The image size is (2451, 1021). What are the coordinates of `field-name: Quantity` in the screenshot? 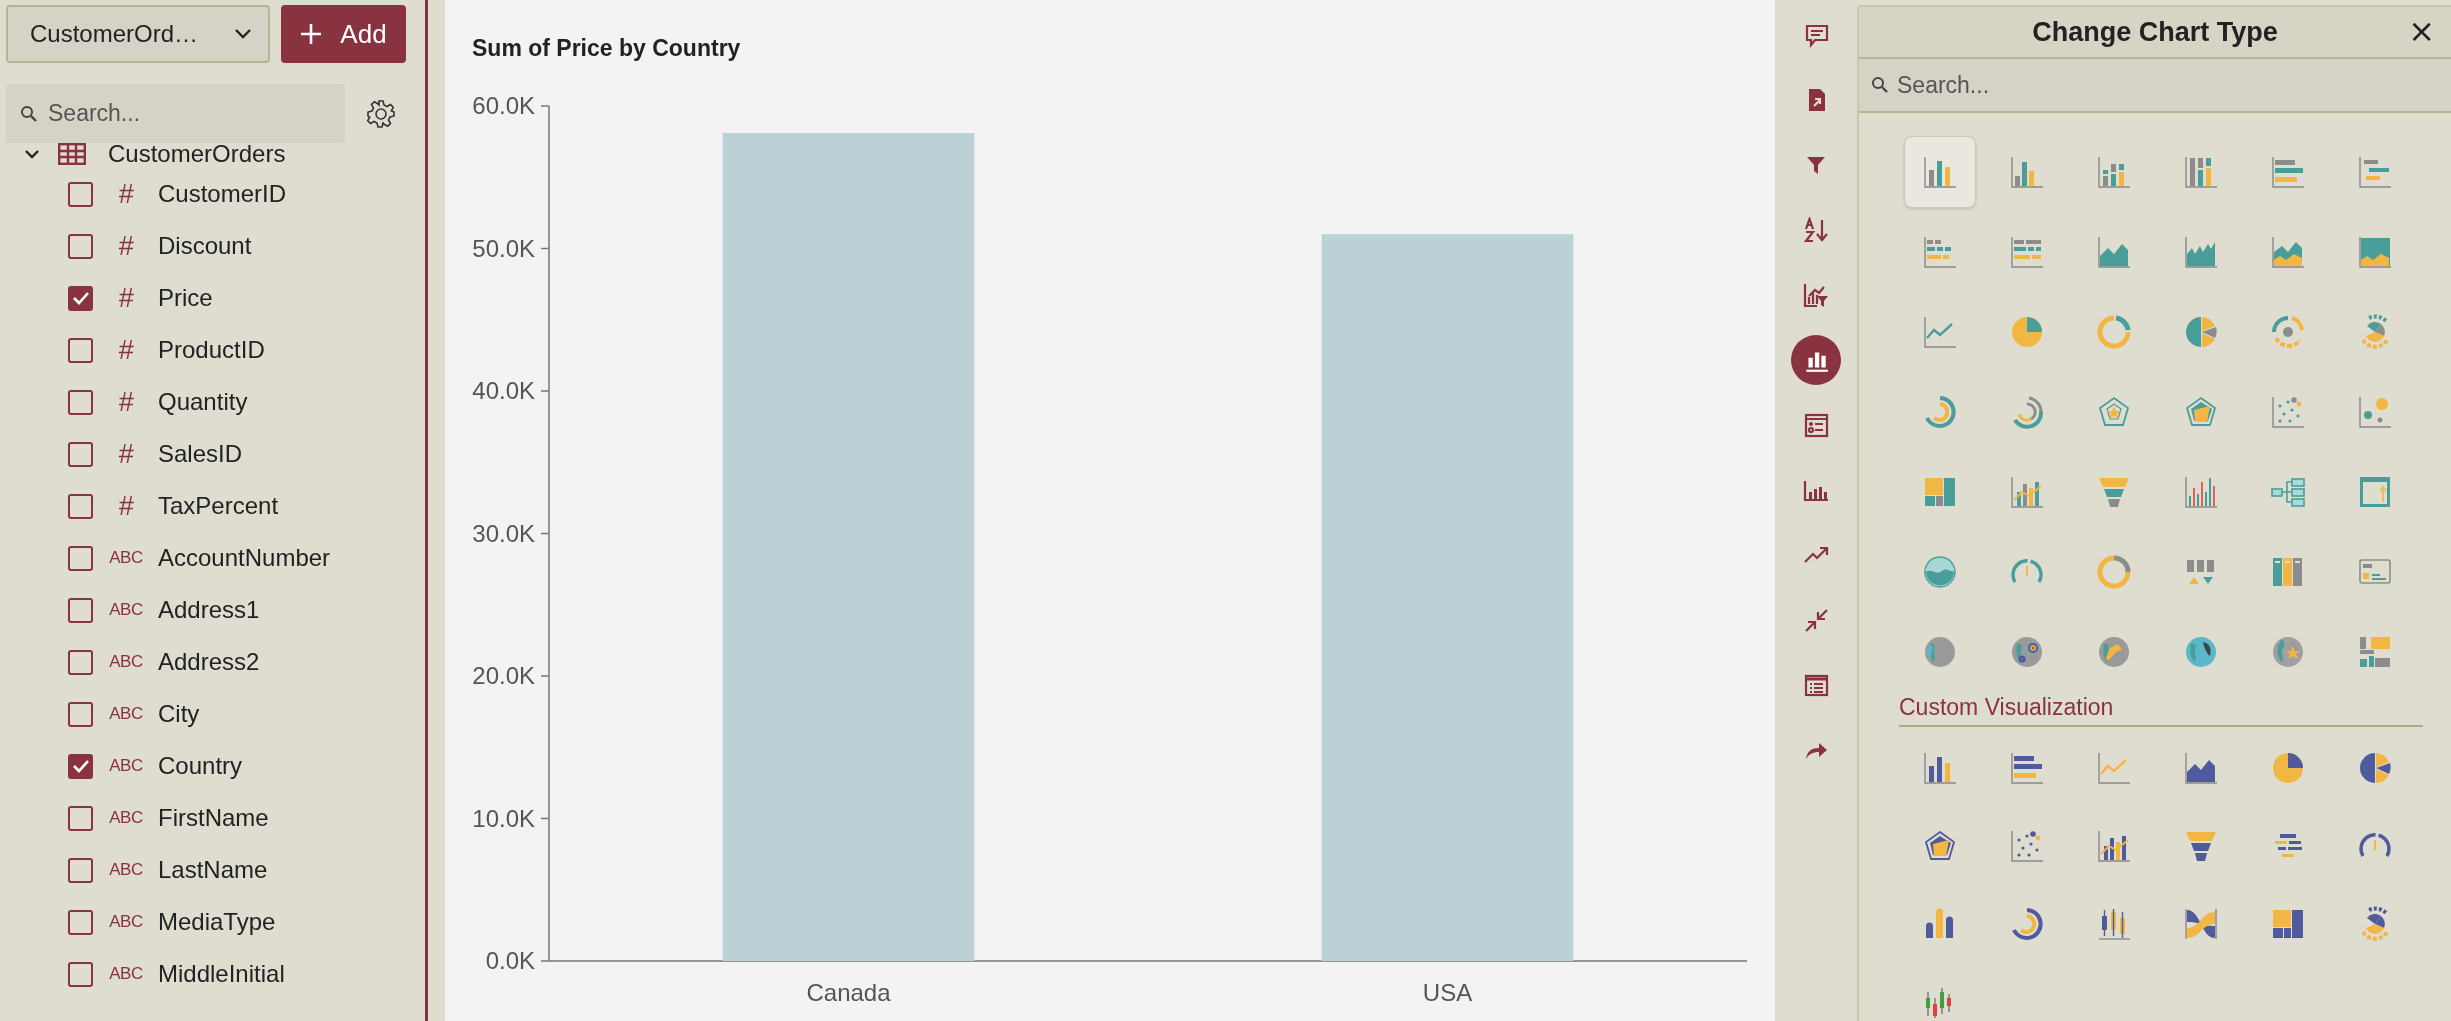 It's located at (203, 402).